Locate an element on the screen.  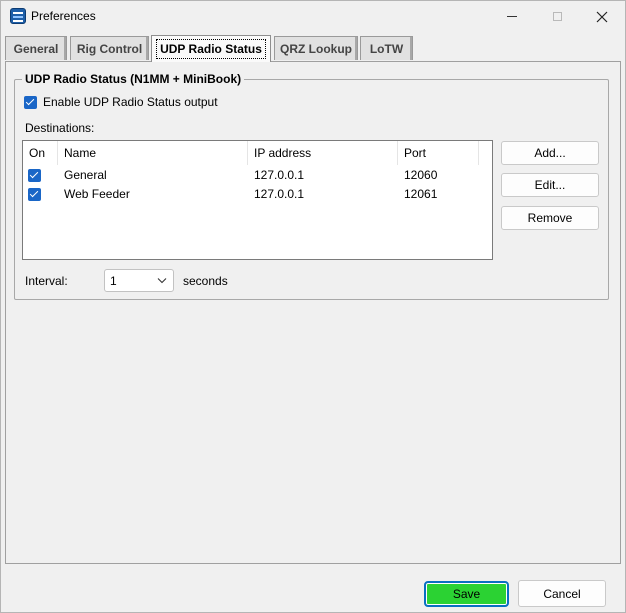
maximize-icon is located at coordinates (557, 16).